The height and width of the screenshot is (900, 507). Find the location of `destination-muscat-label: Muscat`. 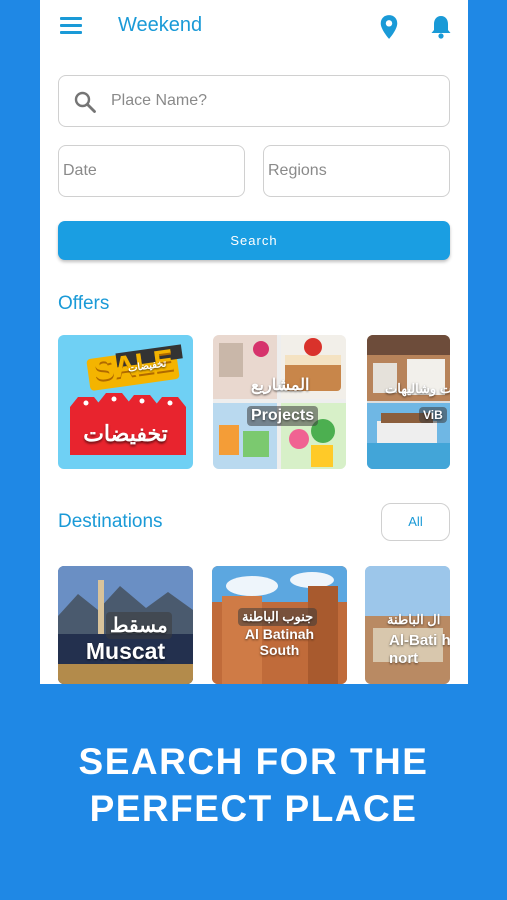

destination-muscat-label: Muscat is located at coordinates (125, 651).